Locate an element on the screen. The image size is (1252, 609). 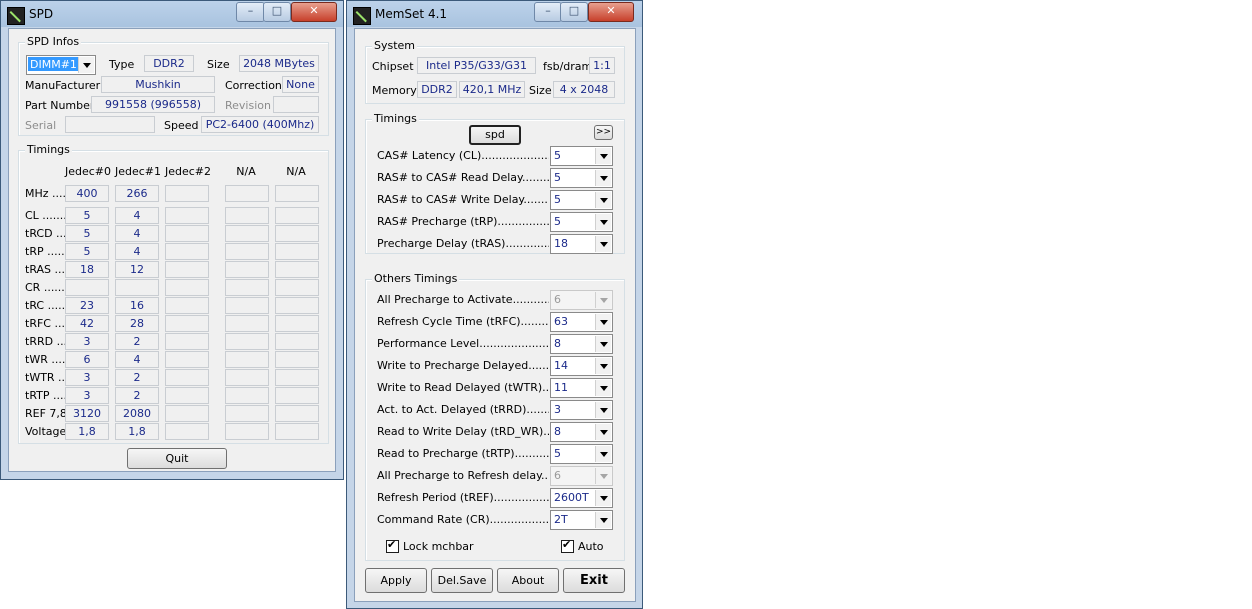
about-button: About is located at coordinates (528, 580).